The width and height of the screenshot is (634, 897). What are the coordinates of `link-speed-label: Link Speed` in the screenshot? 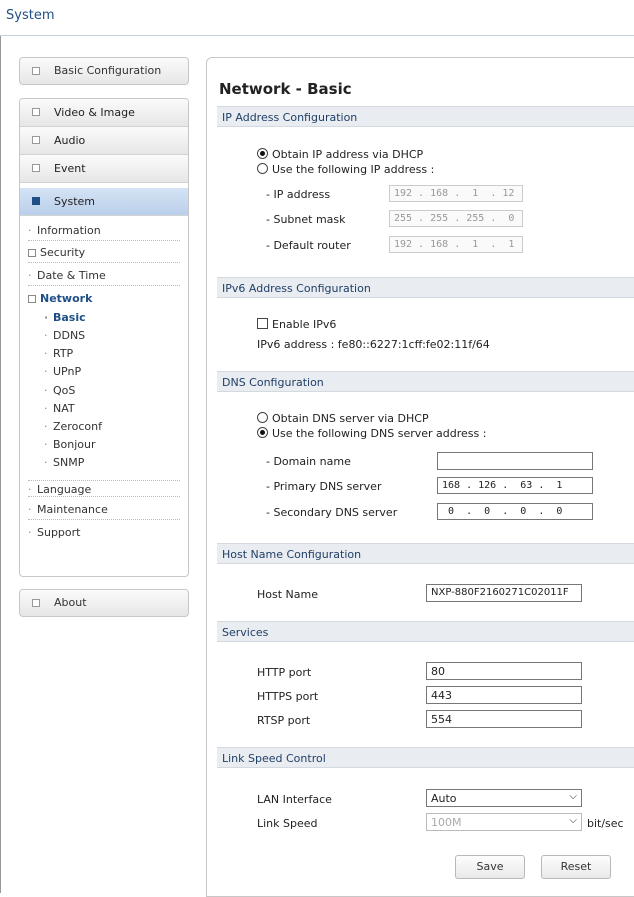 It's located at (287, 823).